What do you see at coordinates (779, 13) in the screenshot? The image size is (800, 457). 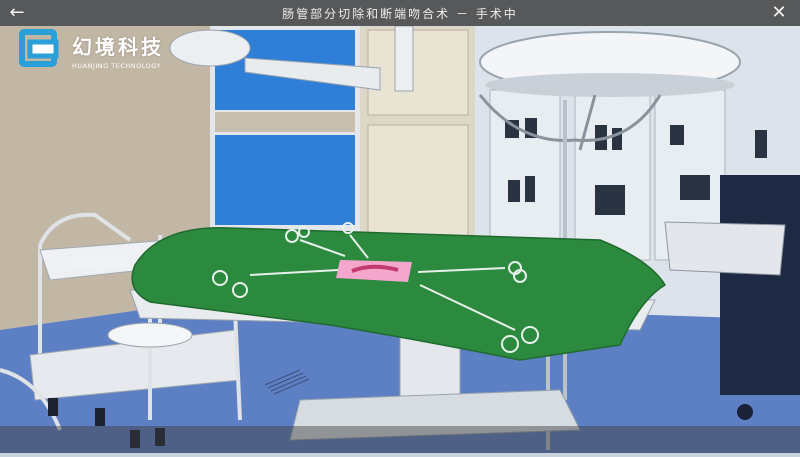 I see `close-icon: ✕` at bounding box center [779, 13].